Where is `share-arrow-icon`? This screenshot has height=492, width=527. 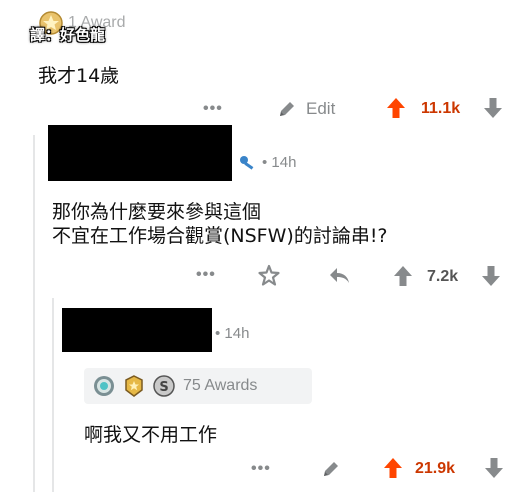
share-arrow-icon is located at coordinates (340, 276).